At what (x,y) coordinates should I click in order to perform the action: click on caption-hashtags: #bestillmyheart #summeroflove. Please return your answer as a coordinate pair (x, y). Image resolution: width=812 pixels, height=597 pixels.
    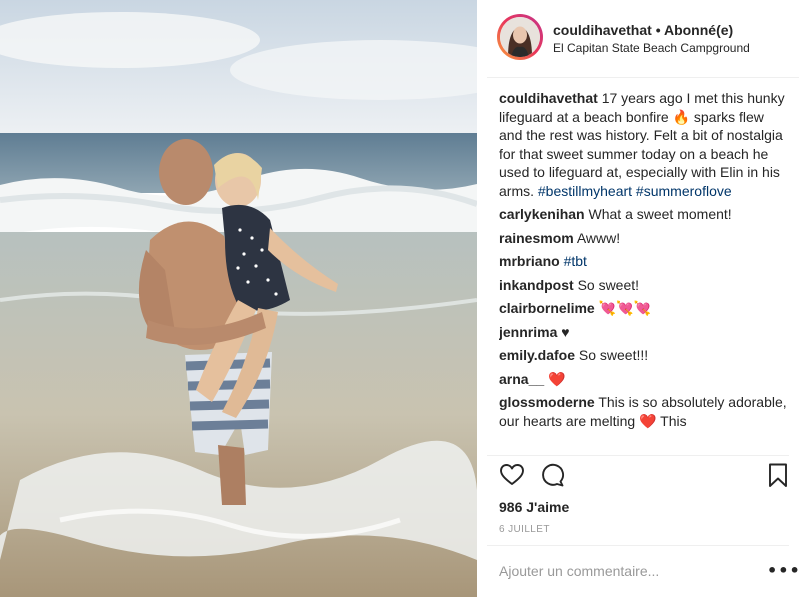
    Looking at the image, I should click on (635, 191).